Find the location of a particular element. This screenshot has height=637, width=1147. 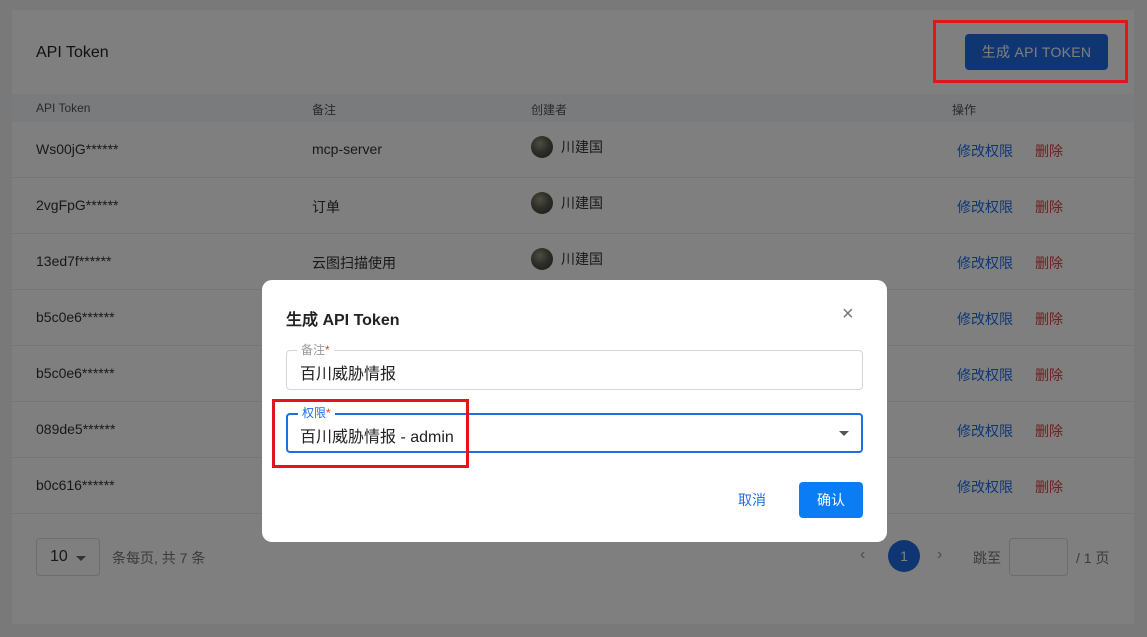

highlight-box-permission-field is located at coordinates (370, 433).